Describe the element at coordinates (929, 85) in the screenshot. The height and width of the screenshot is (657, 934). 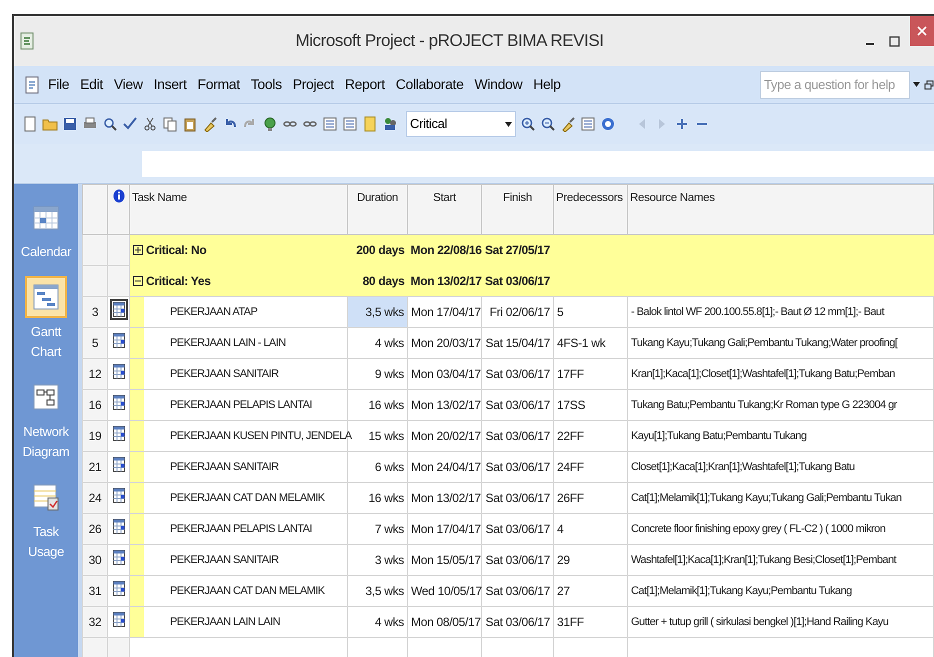
I see `restore-icon` at that location.